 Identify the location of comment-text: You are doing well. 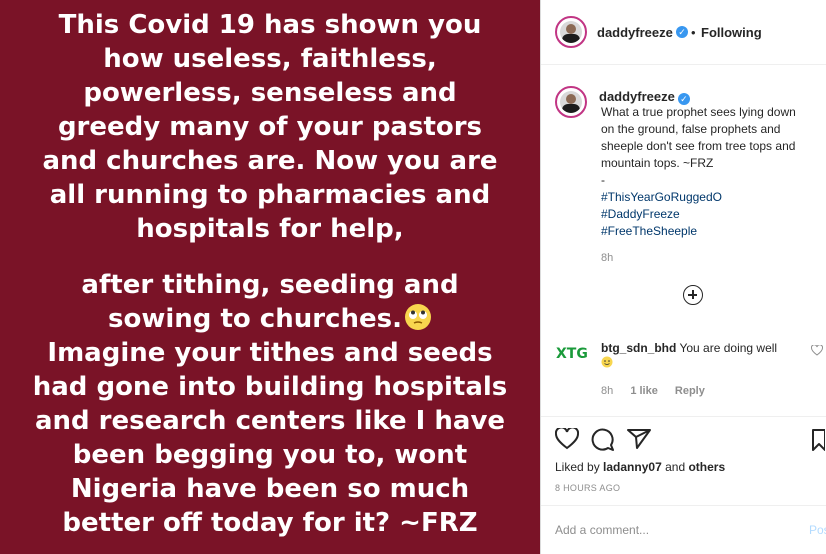
(728, 348).